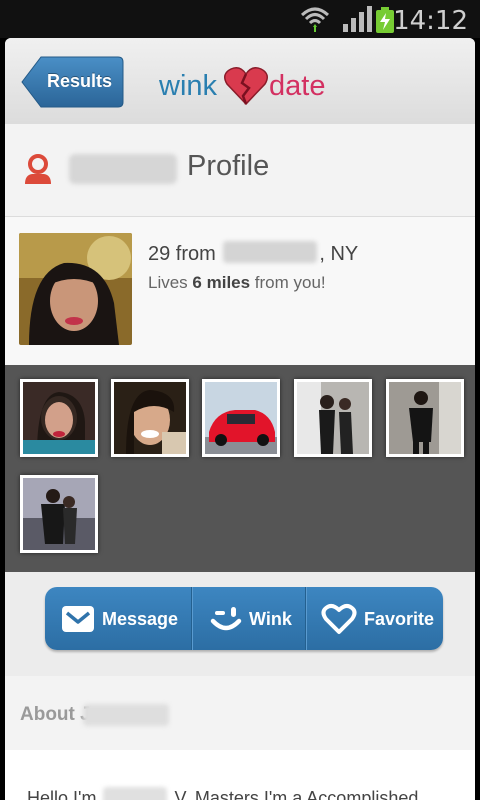 The image size is (480, 800). Describe the element at coordinates (357, 19) in the screenshot. I see `signal-icon` at that location.